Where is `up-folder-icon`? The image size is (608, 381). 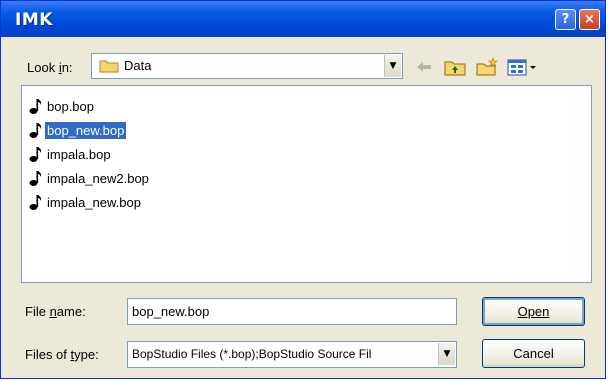
up-folder-icon is located at coordinates (455, 67).